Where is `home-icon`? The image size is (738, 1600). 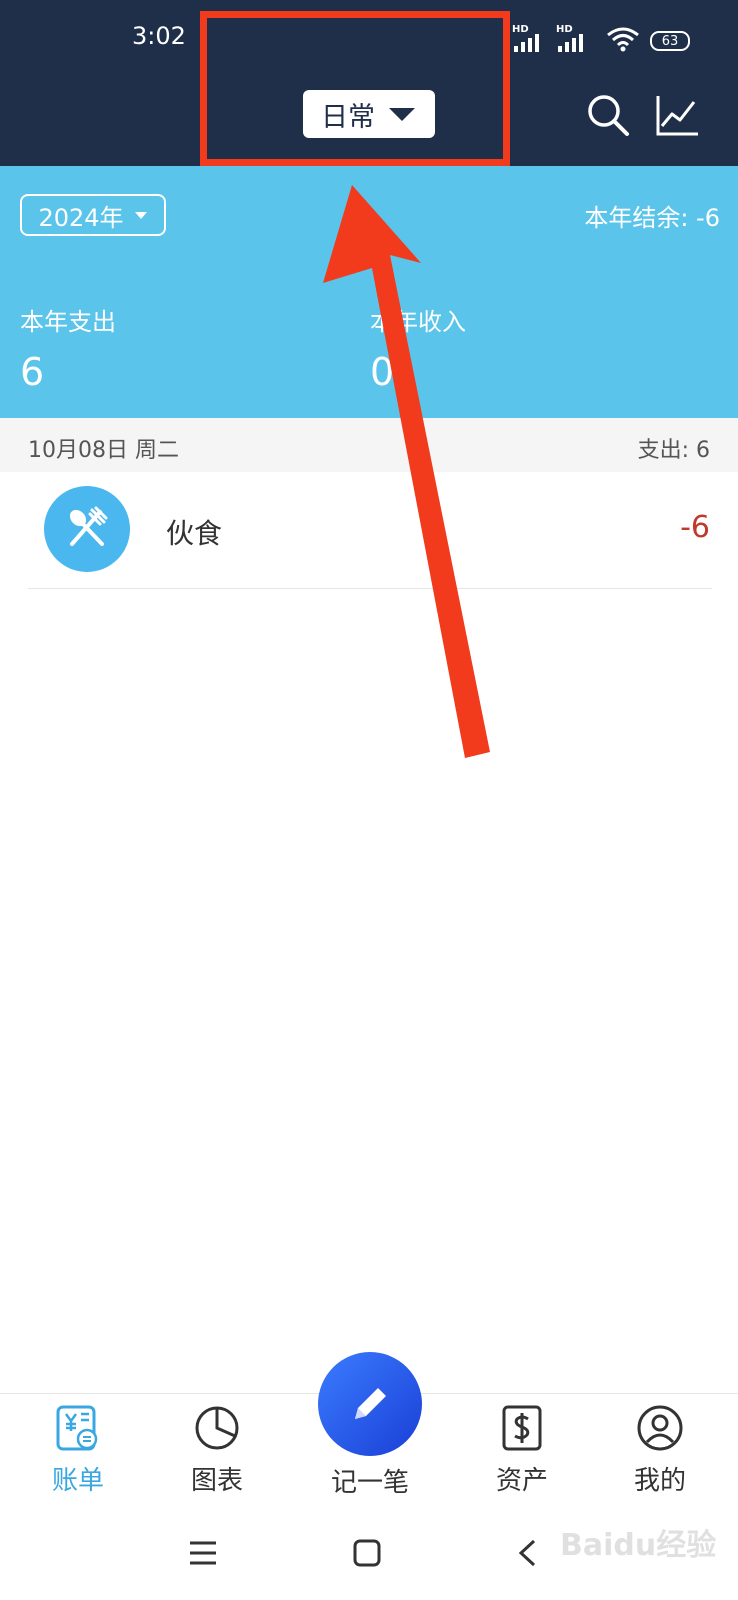 home-icon is located at coordinates (367, 1553).